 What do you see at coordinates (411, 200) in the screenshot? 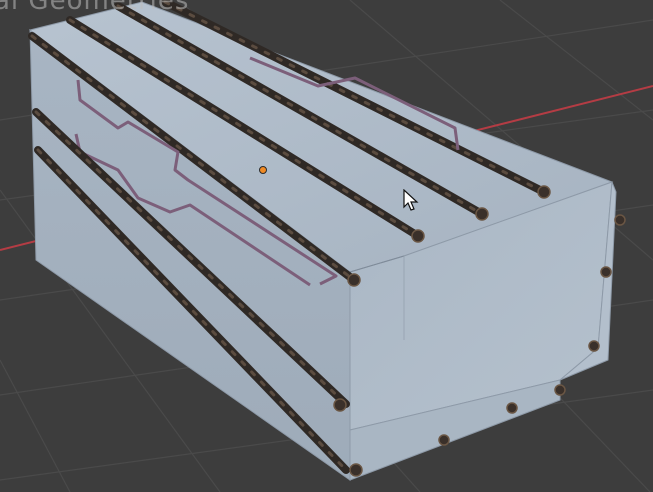
I see `mouse-cursor-icon` at bounding box center [411, 200].